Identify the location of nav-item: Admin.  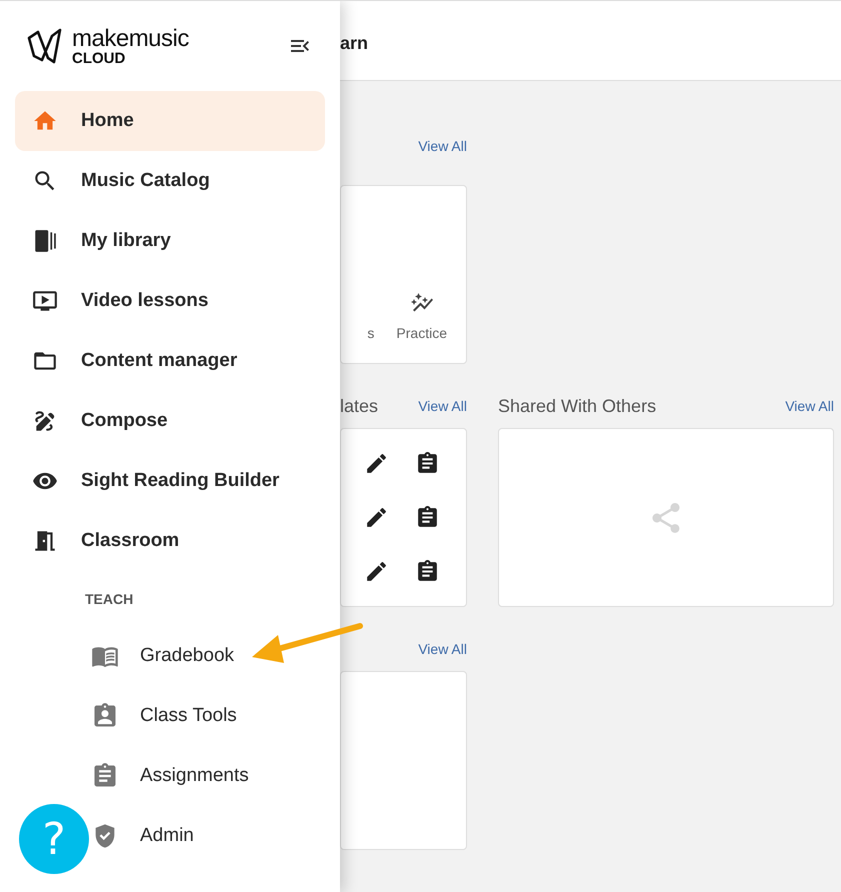
(145, 836).